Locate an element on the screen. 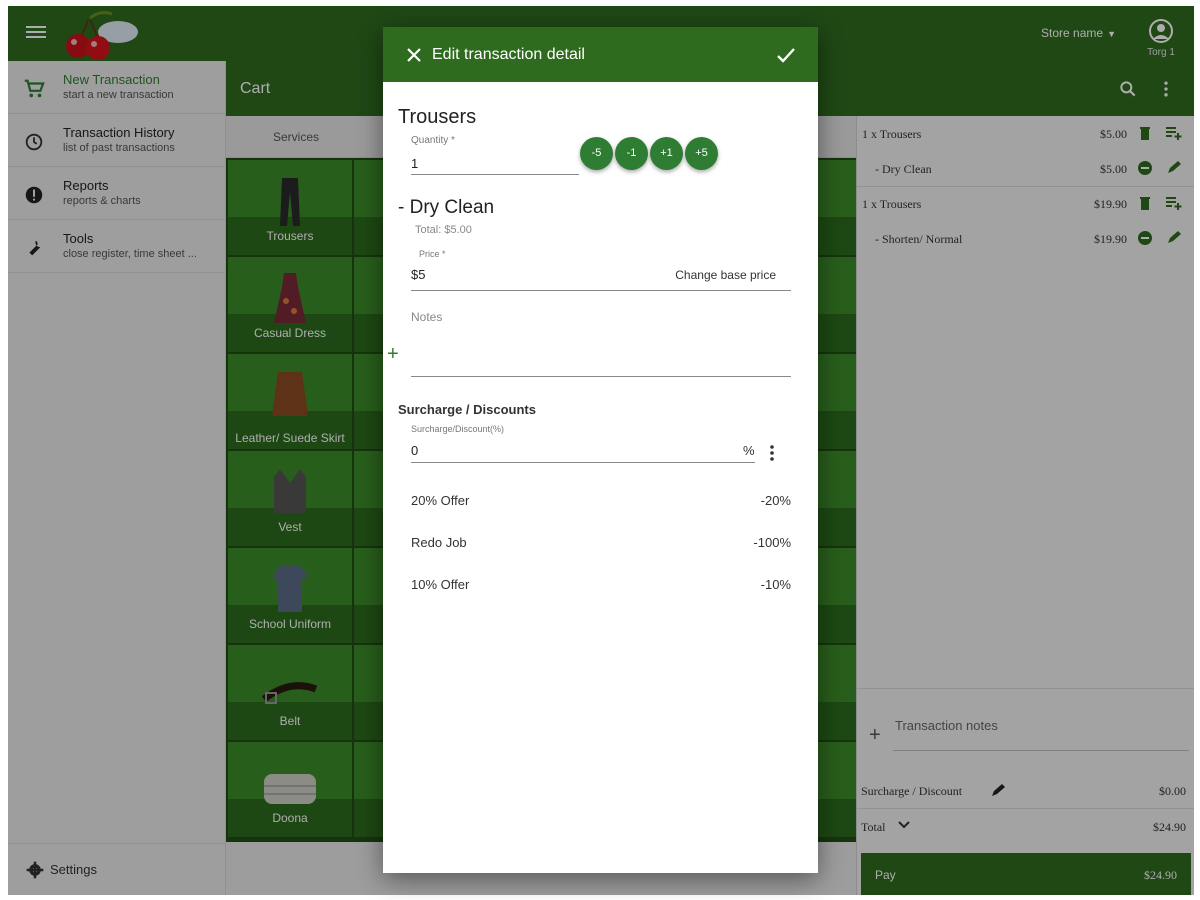 This screenshot has height=900, width=1200. notes-label: Notes is located at coordinates (427, 317).